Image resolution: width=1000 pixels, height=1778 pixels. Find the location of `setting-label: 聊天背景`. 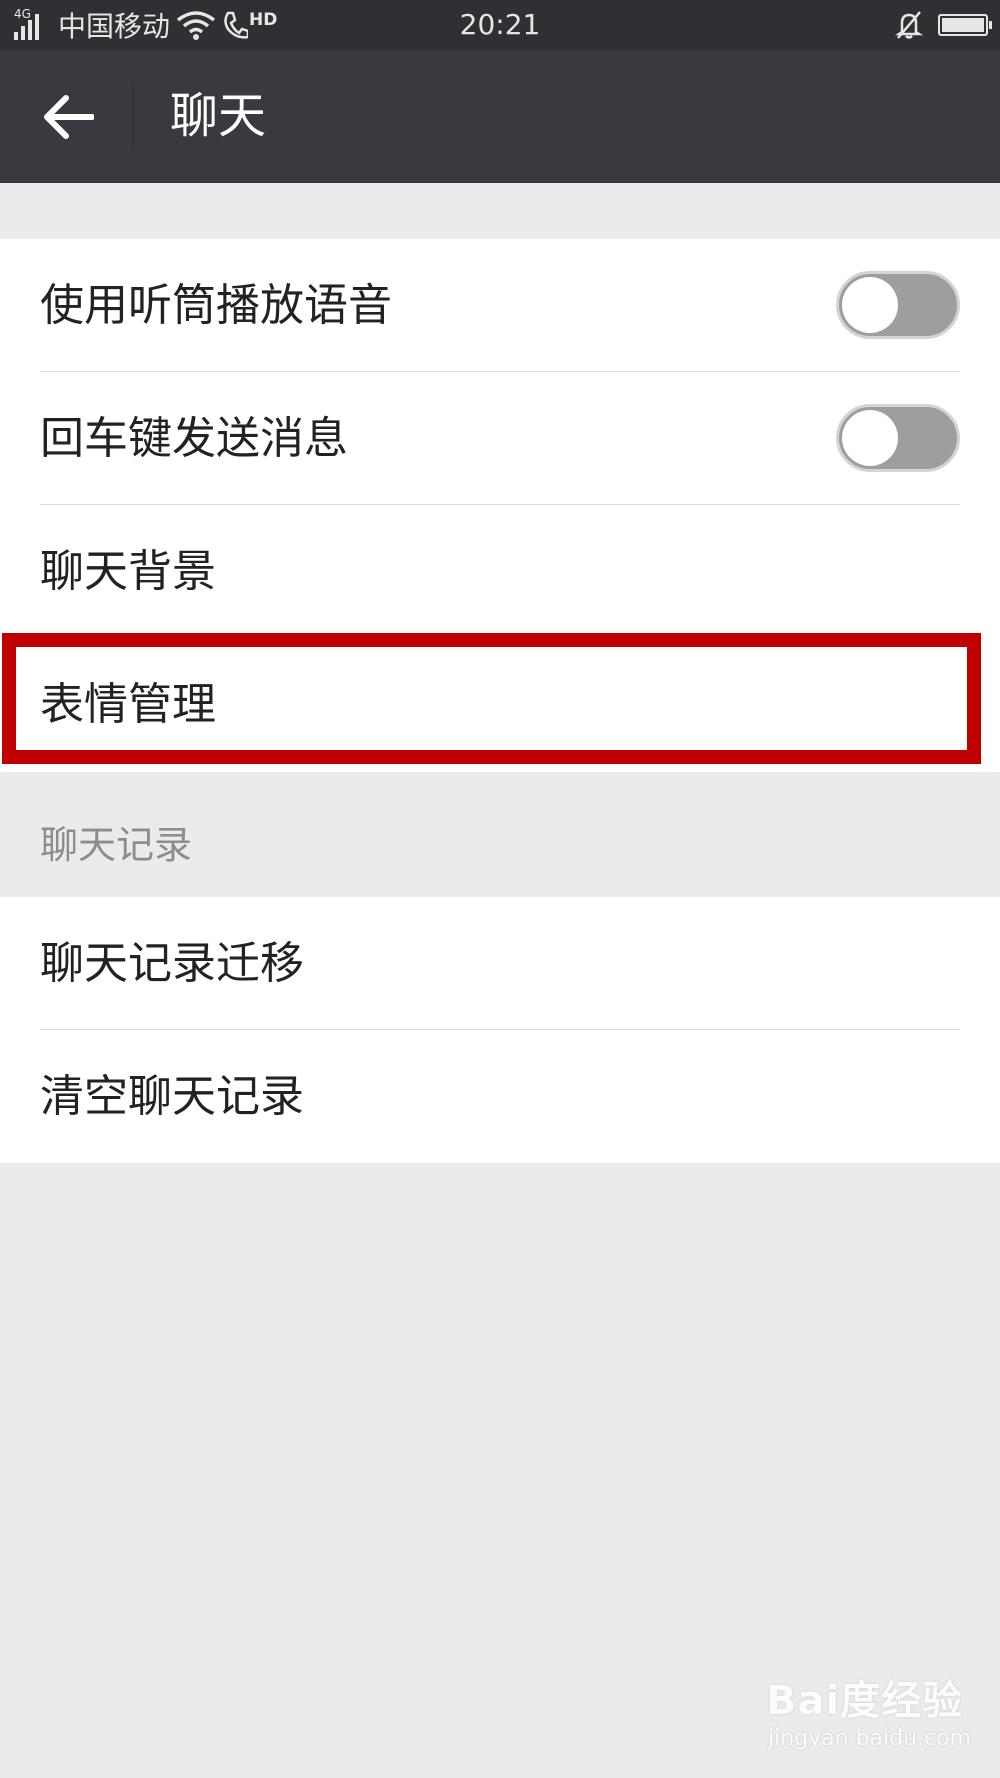

setting-label: 聊天背景 is located at coordinates (128, 571).